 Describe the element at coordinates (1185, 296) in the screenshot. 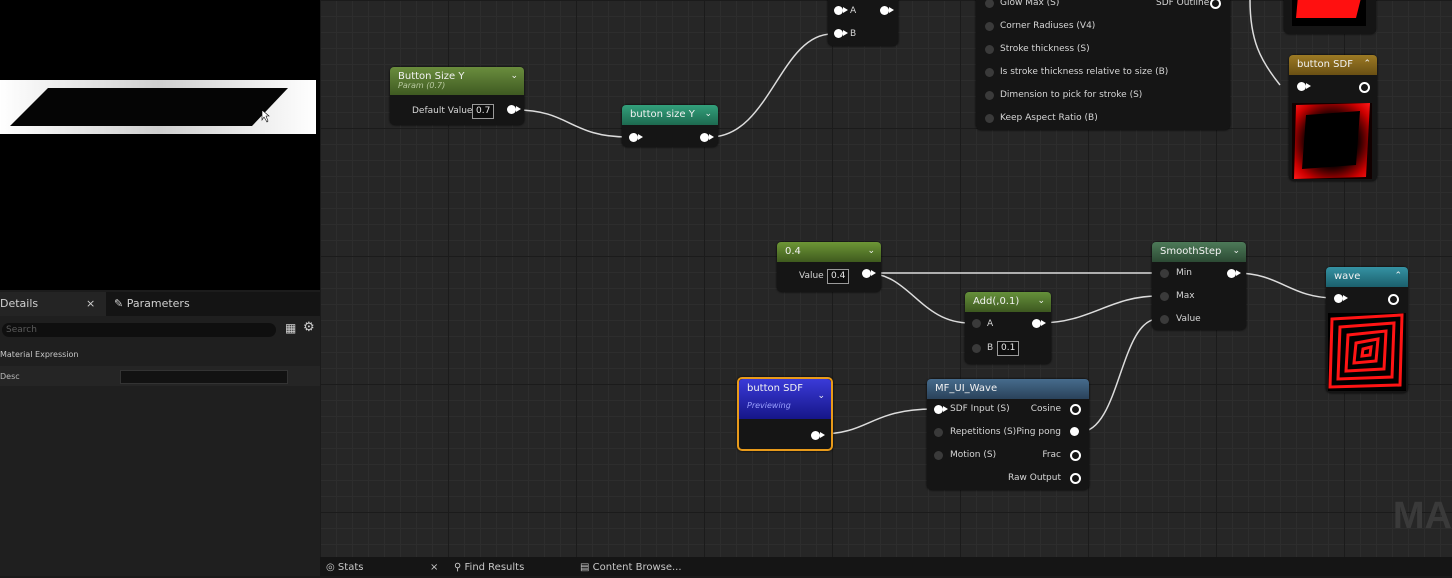

I see `pin-label: Max` at that location.